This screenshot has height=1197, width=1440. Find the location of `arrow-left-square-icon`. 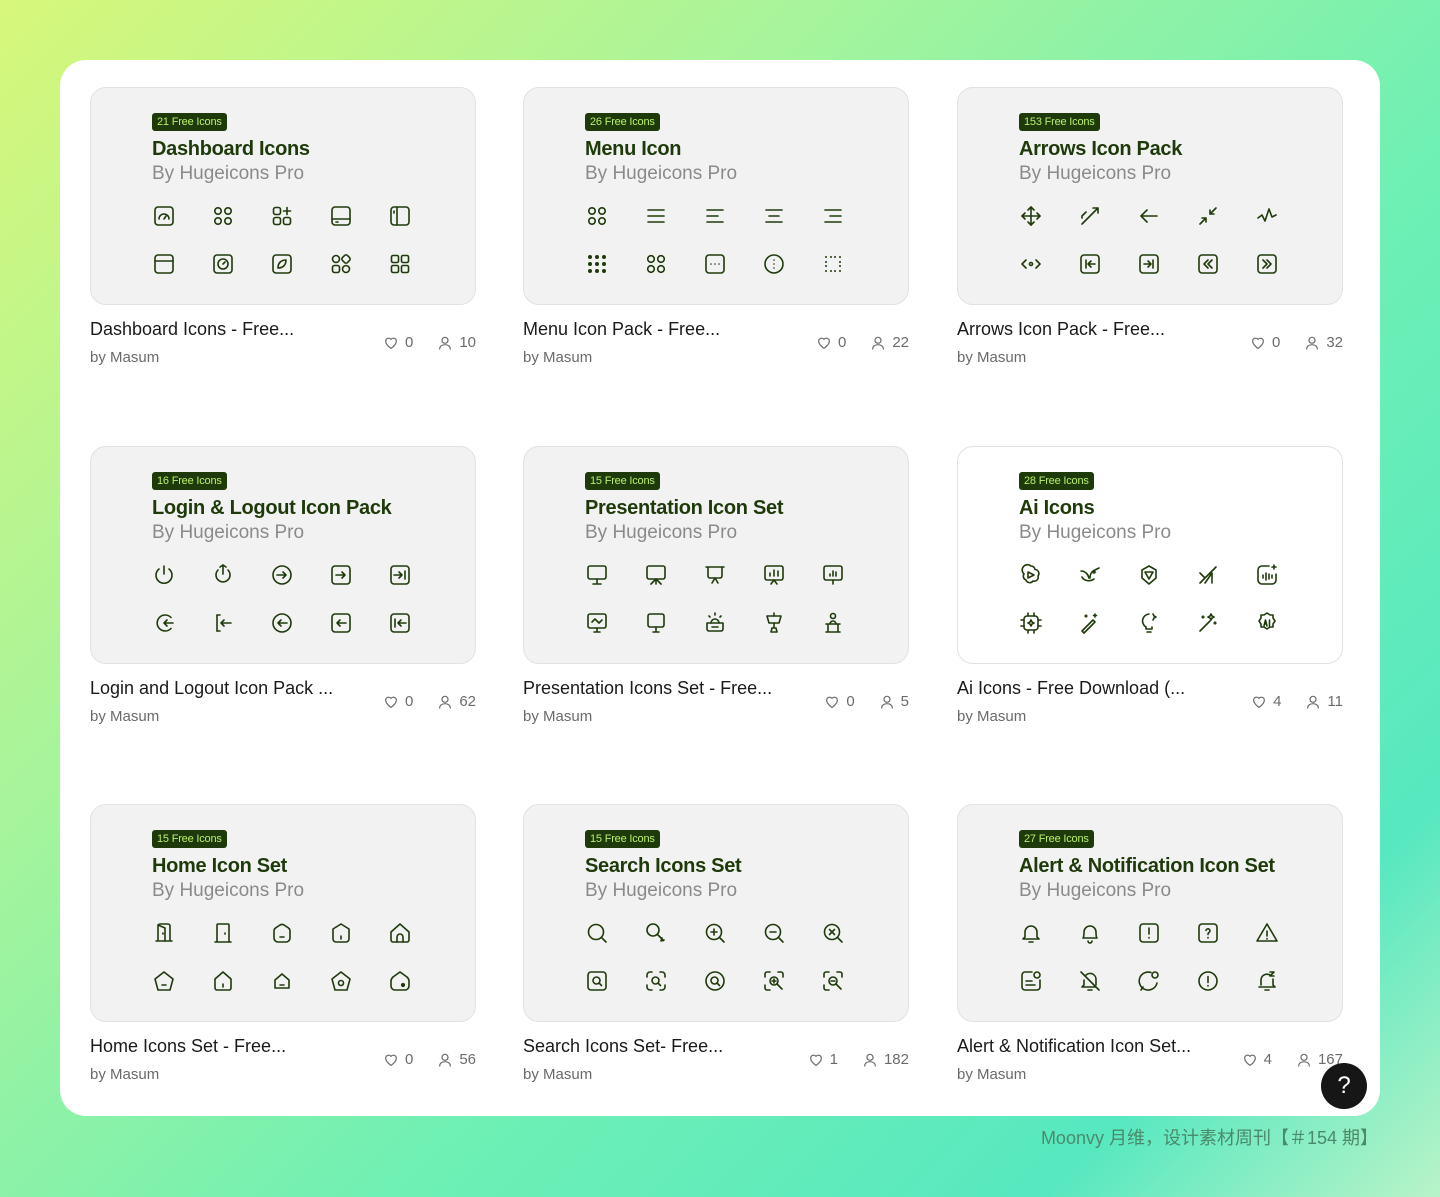

arrow-left-square-icon is located at coordinates (1090, 264).